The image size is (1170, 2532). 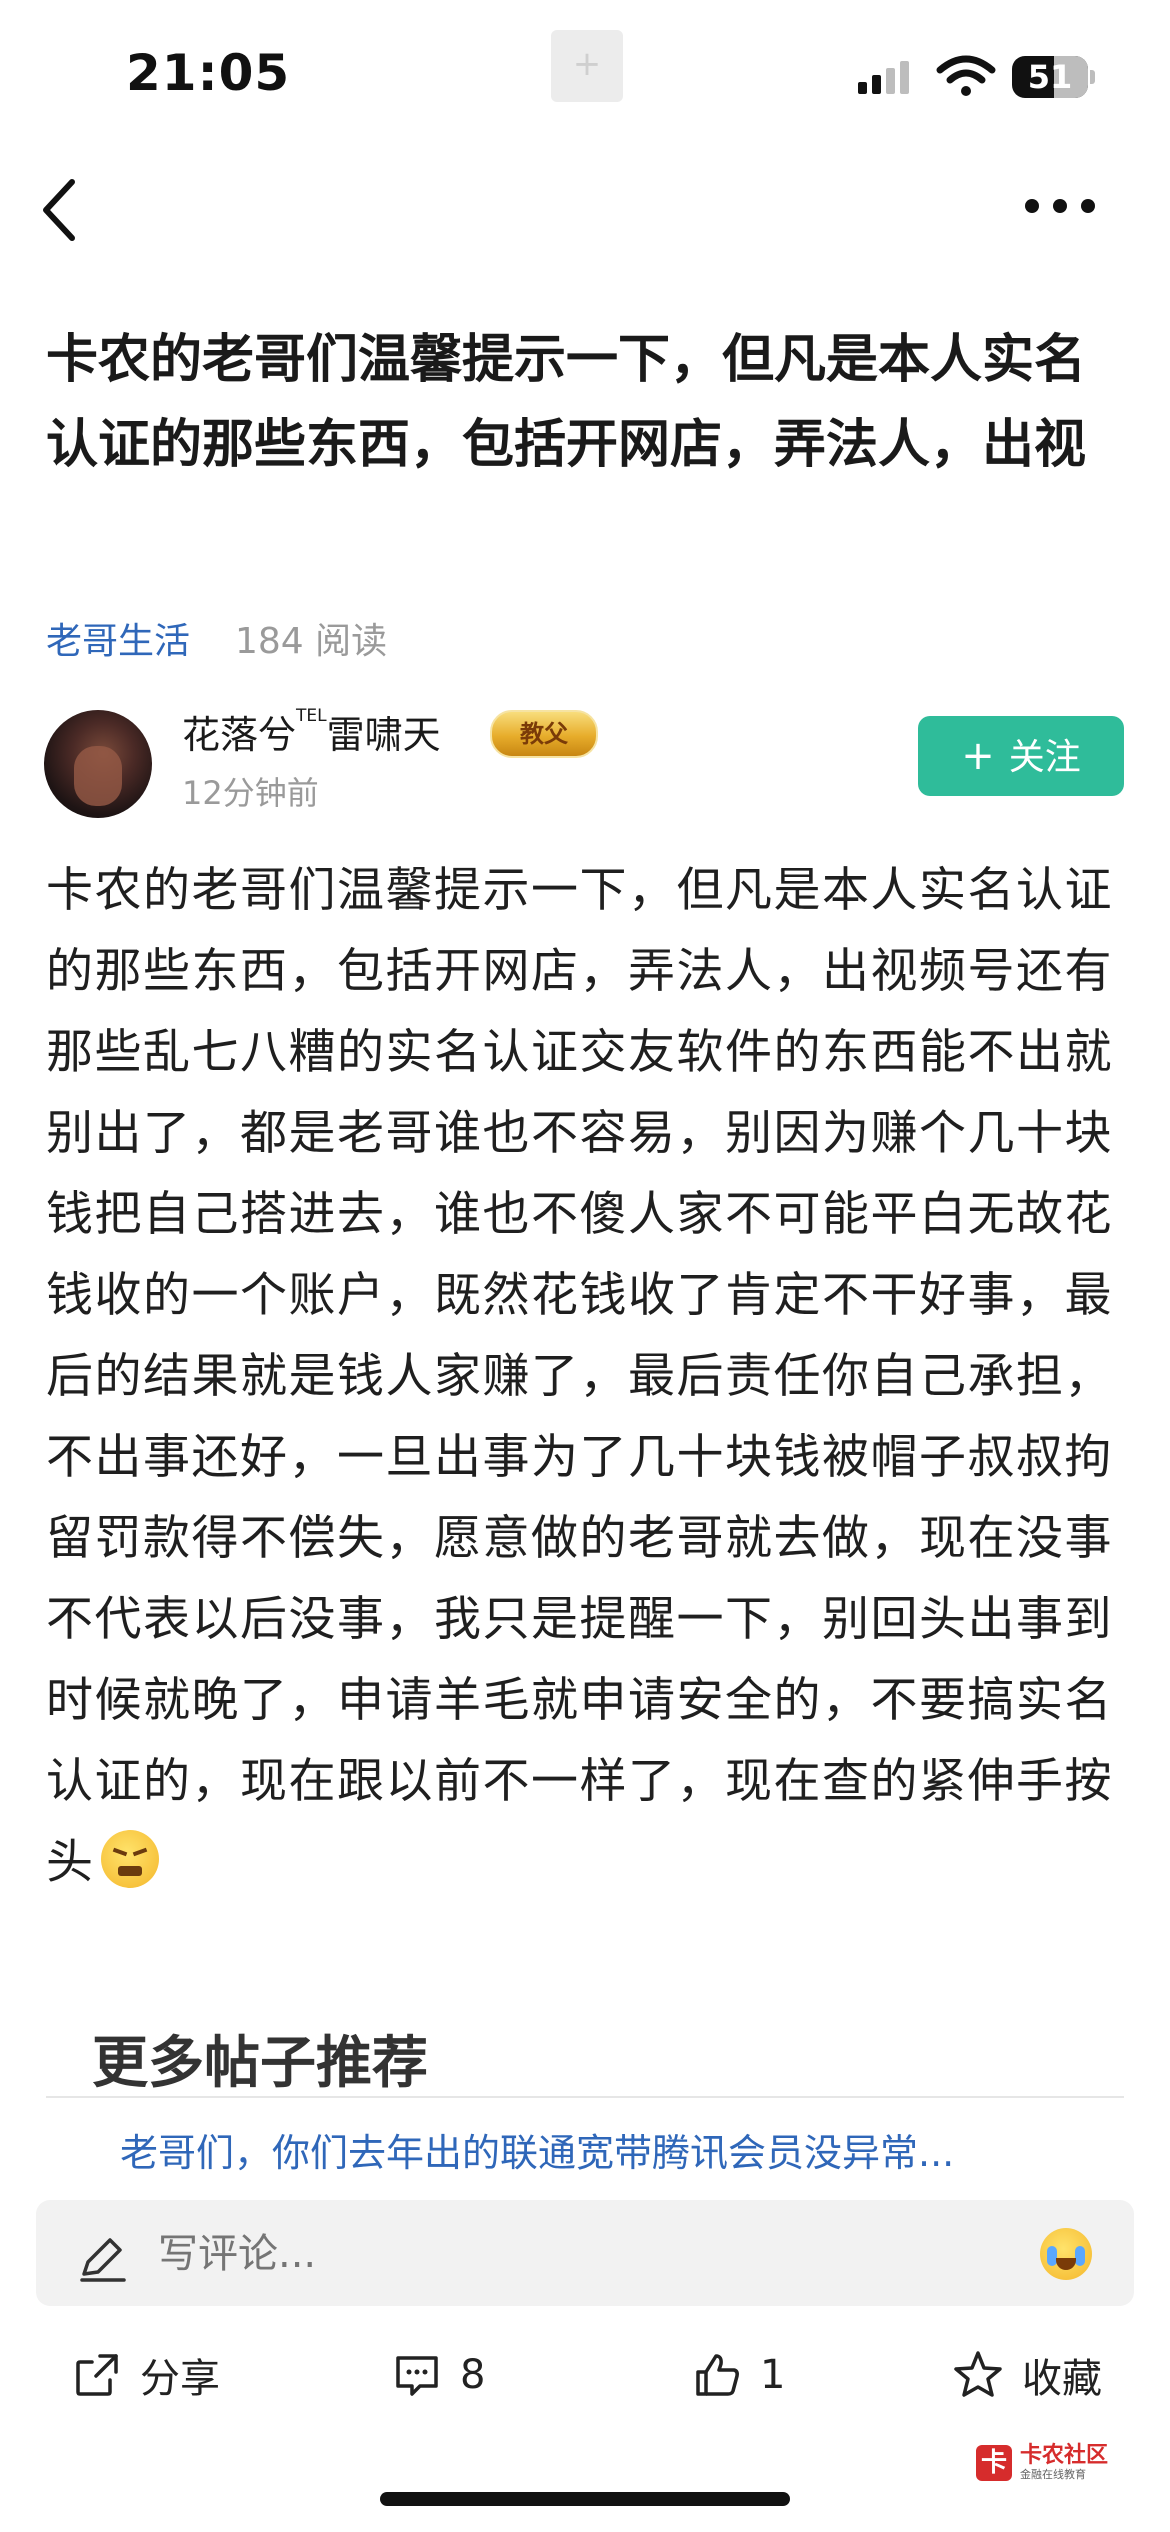 I want to click on watermark: 卡 卡农社区 金融在线教育, so click(x=1042, y=2463).